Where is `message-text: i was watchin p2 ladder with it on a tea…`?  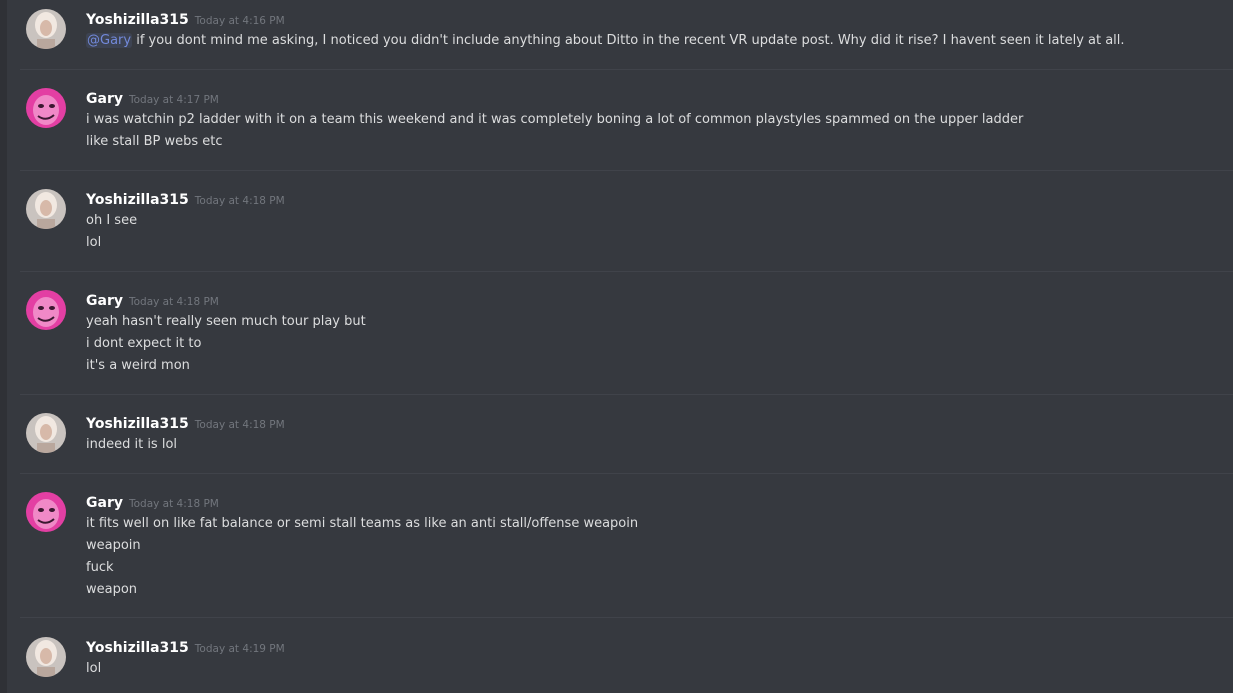
message-text: i was watchin p2 ladder with it on a tea… is located at coordinates (555, 119).